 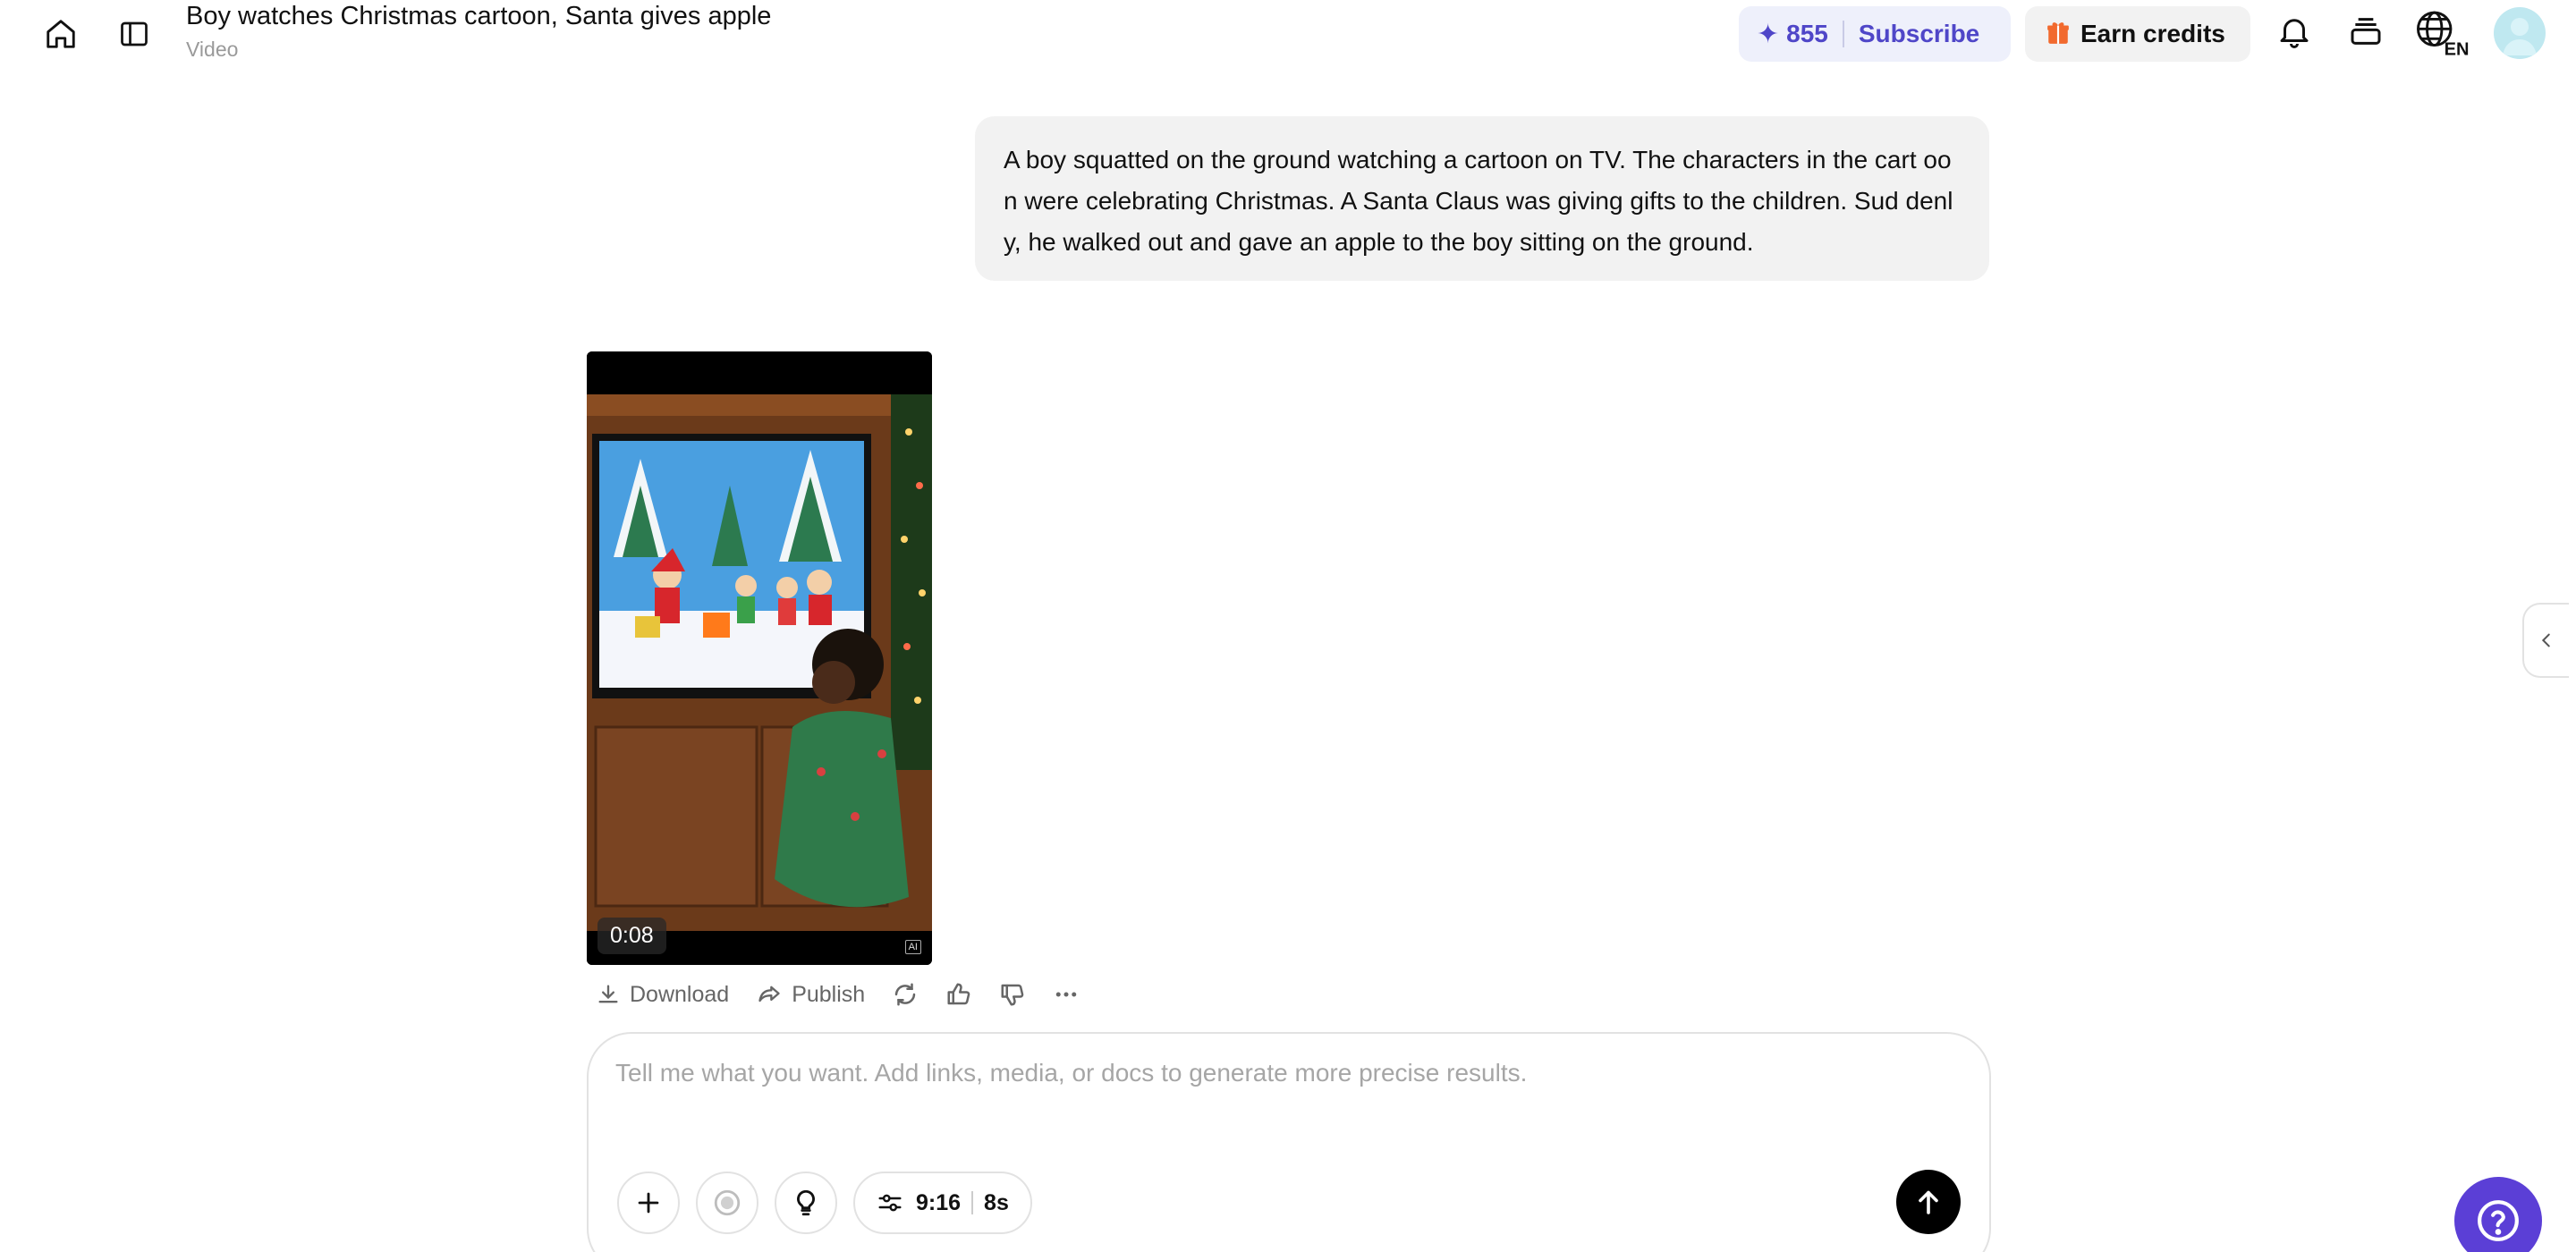 What do you see at coordinates (1241, 1073) in the screenshot?
I see `prompt-input` at bounding box center [1241, 1073].